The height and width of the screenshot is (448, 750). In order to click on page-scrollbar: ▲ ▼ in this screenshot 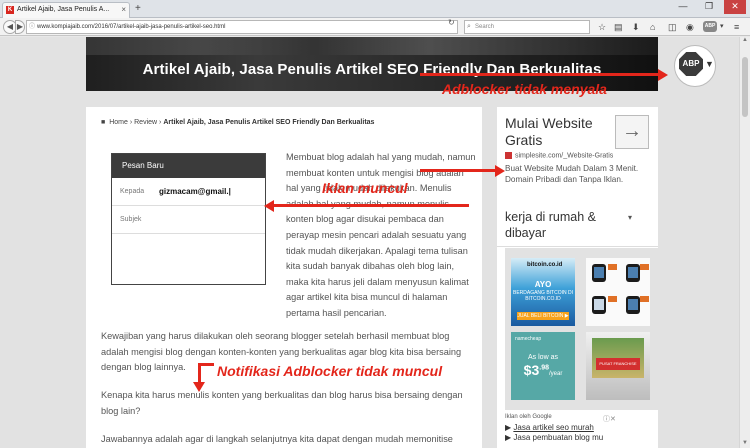, I will do `click(744, 242)`.